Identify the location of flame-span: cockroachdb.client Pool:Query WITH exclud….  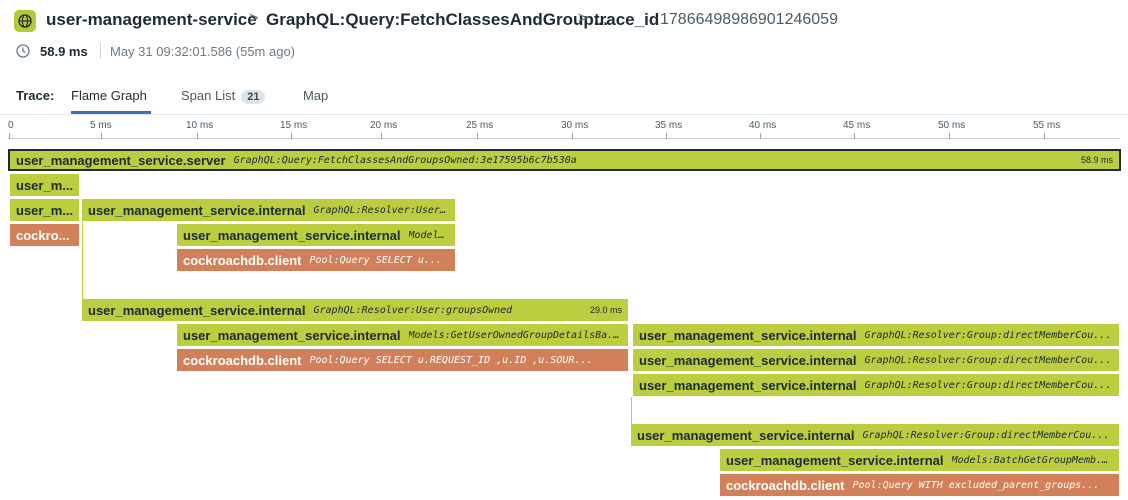
(919, 485).